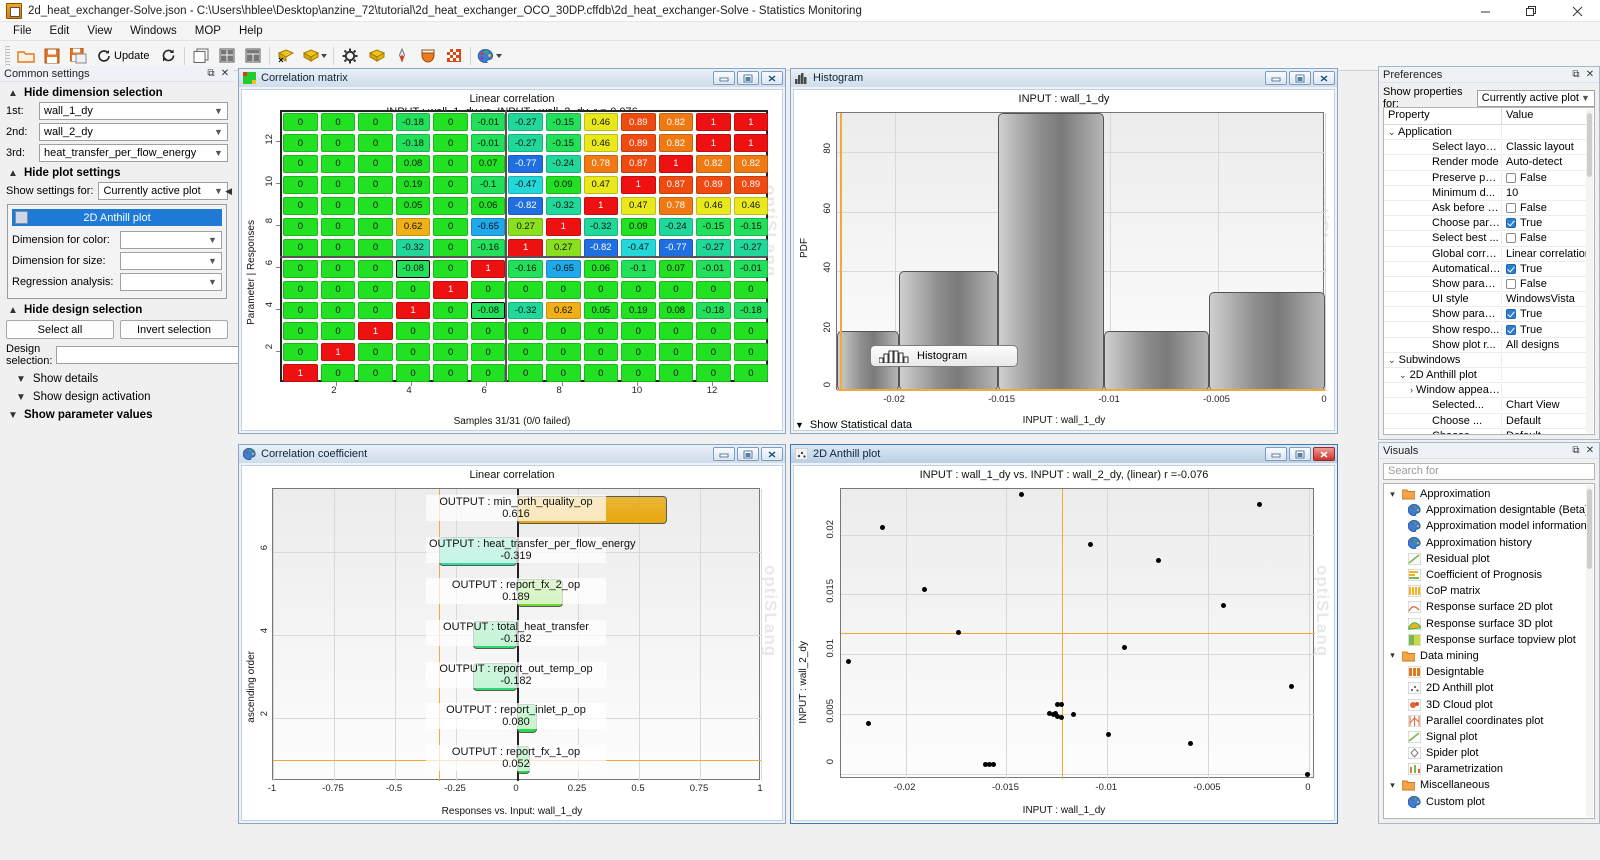 This screenshot has height=860, width=1600. Describe the element at coordinates (525, 310) in the screenshot. I see `correlation-cell: -0.32` at that location.